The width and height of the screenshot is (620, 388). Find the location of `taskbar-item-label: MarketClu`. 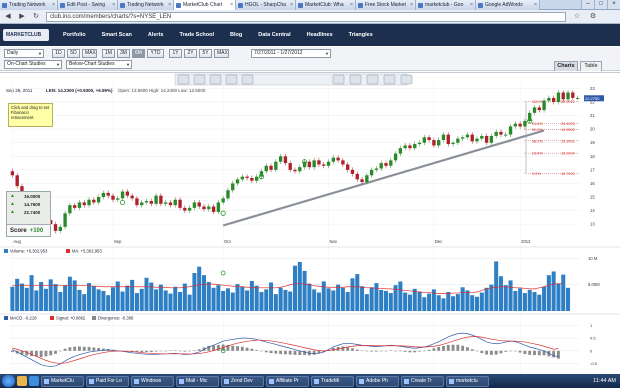

taskbar-item-label: MarketClu is located at coordinates (62, 380).